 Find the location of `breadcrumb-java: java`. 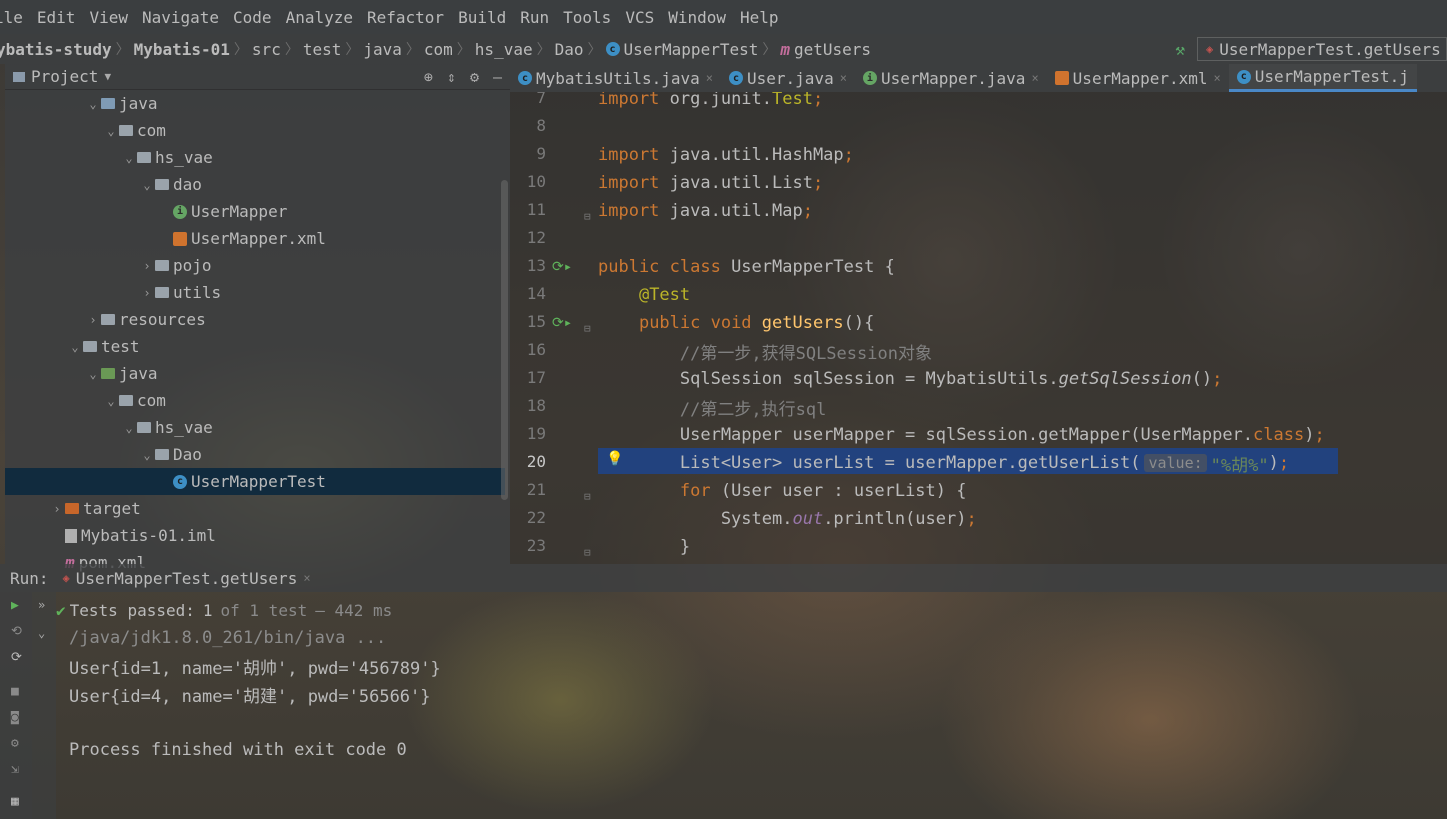

breadcrumb-java: java is located at coordinates (382, 49).